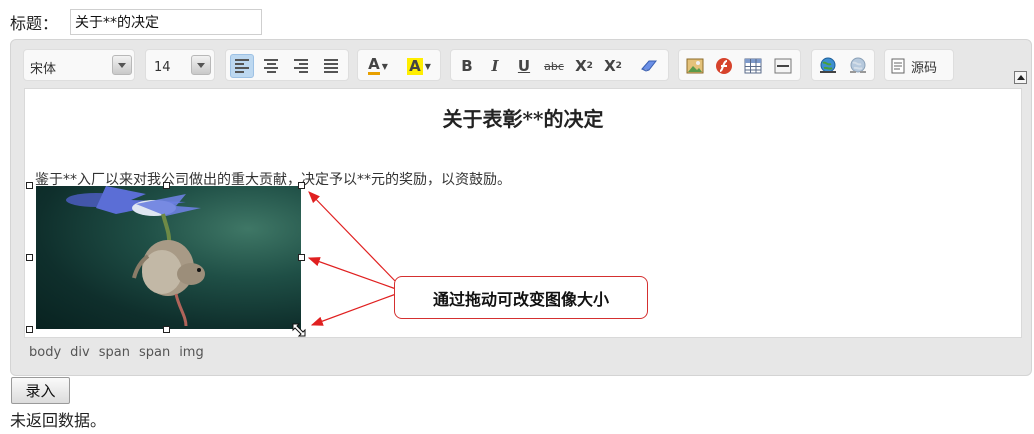  I want to click on font-family-select: 宋体, so click(79, 65).